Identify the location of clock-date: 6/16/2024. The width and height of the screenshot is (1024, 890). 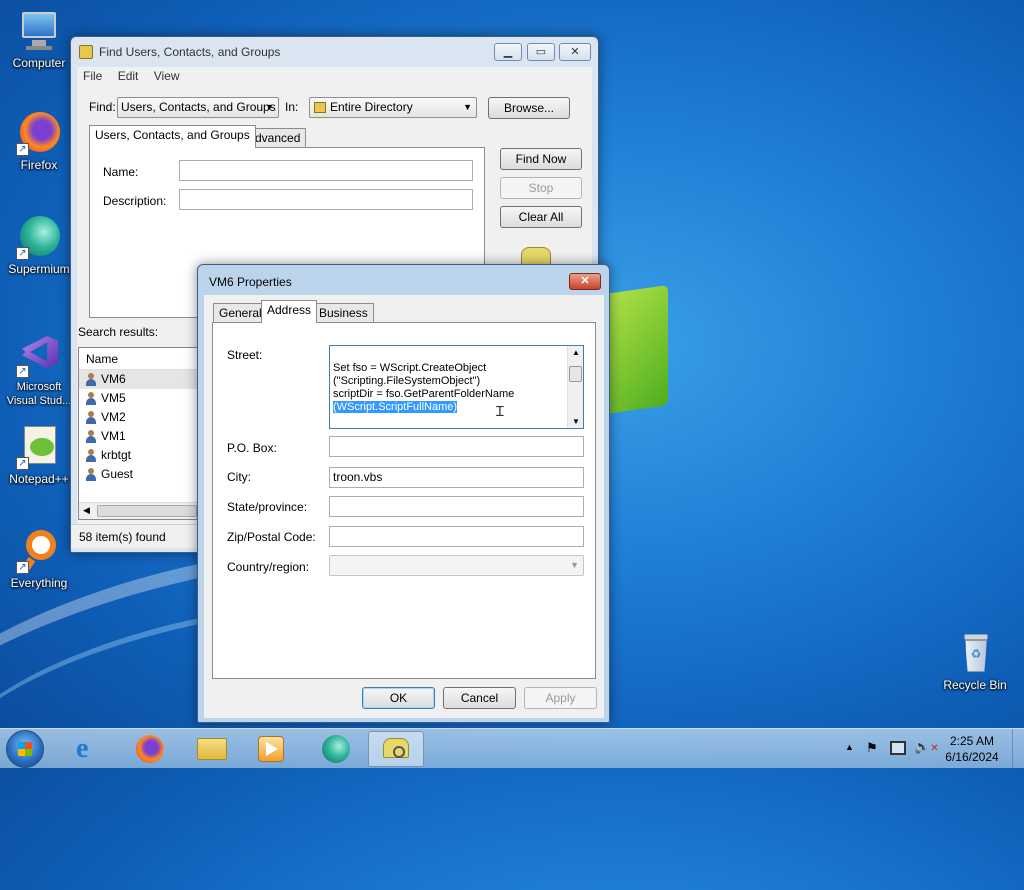
(972, 757).